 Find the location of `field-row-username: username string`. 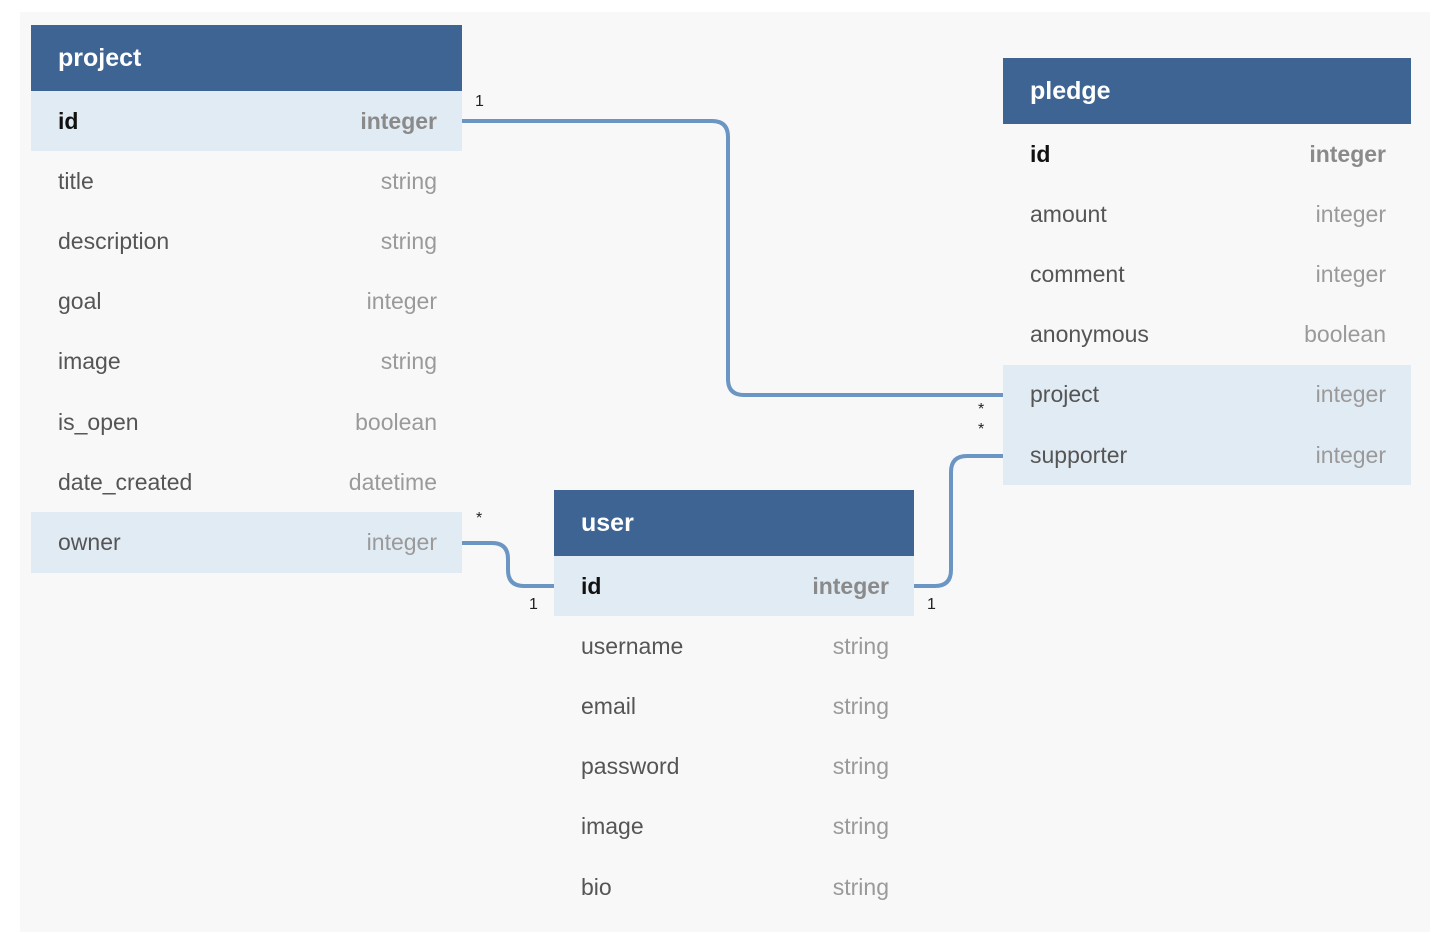

field-row-username: username string is located at coordinates (734, 646).